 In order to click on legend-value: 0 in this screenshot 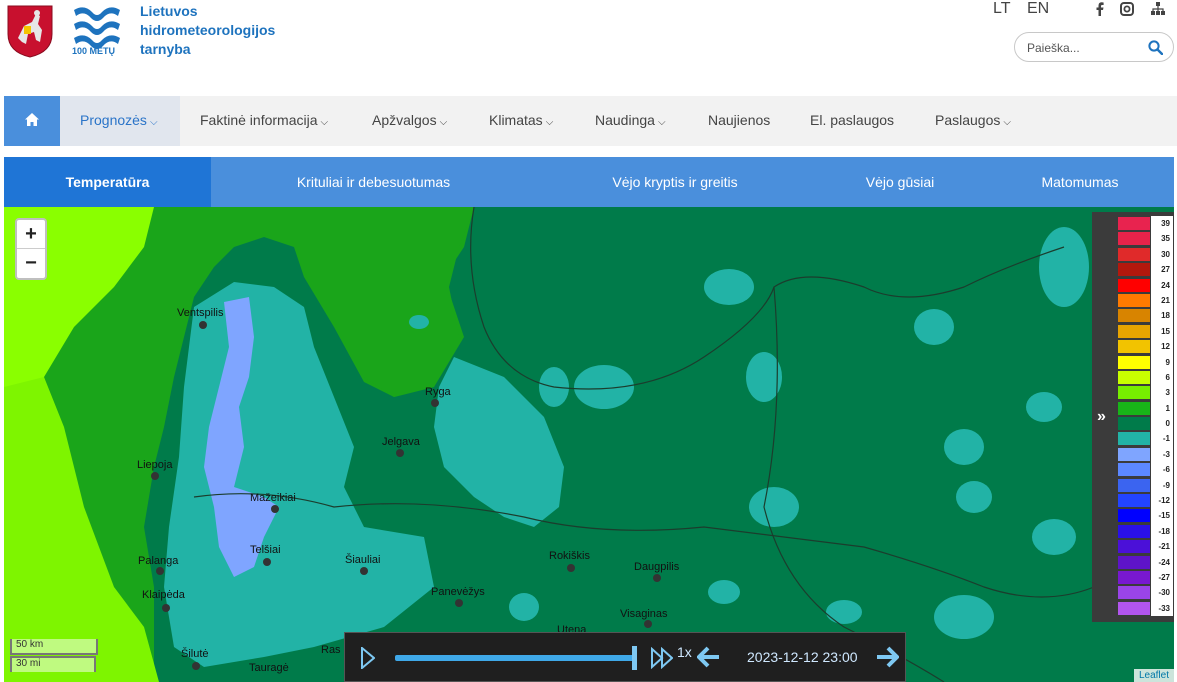, I will do `click(1162, 424)`.